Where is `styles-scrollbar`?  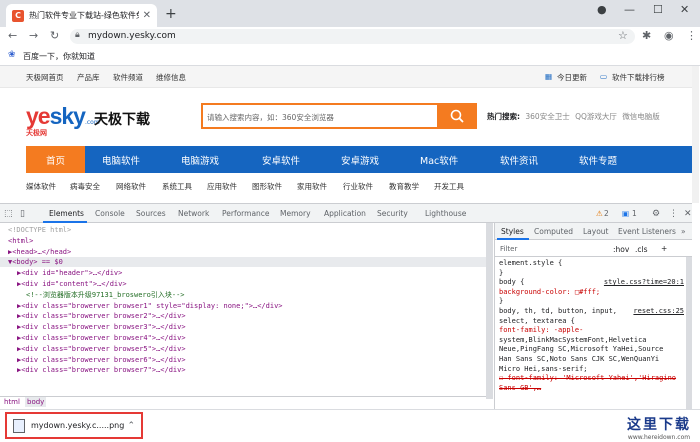
styles-scrollbar is located at coordinates (689, 333).